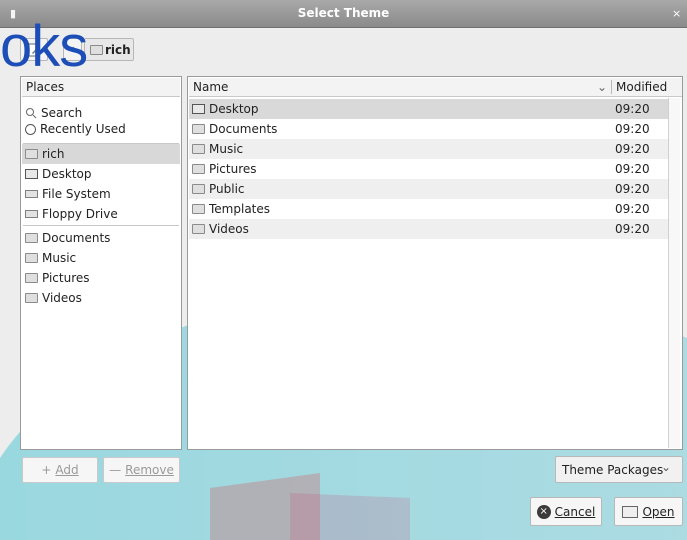  Describe the element at coordinates (210, 87) in the screenshot. I see `name-column-header: Name` at that location.